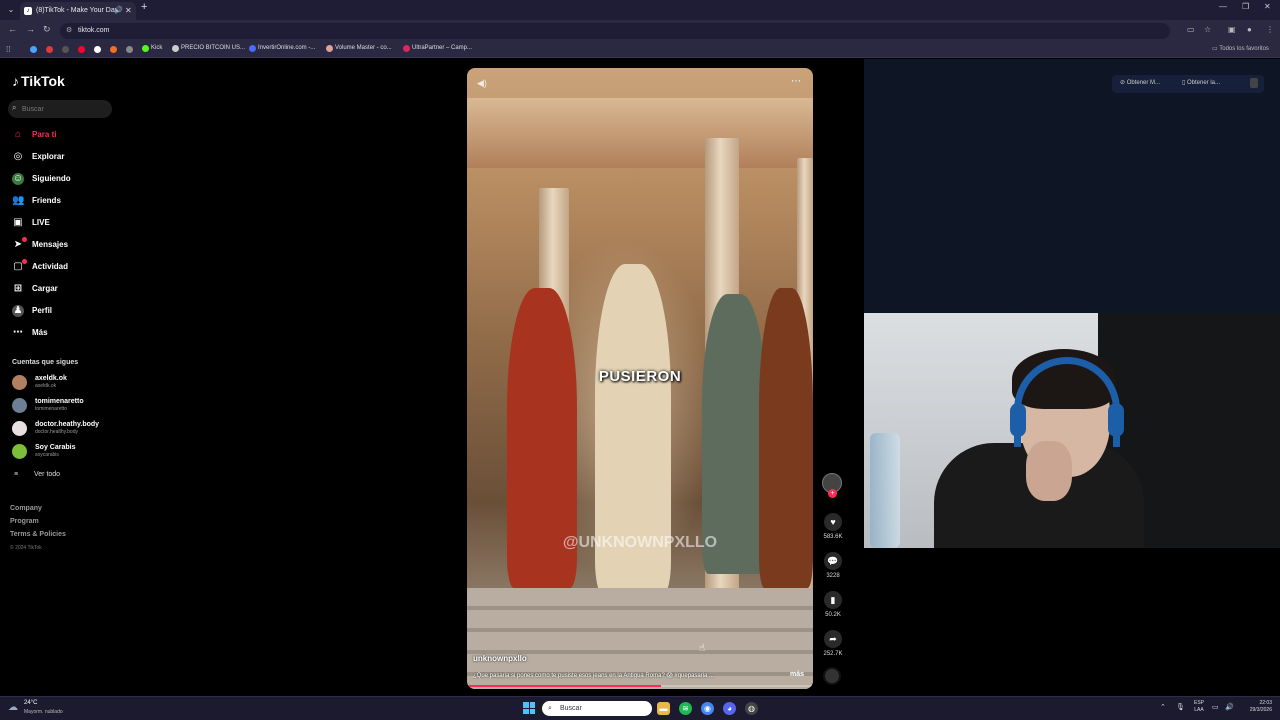  Describe the element at coordinates (832, 676) in the screenshot. I see `music-disc-icon` at that location.